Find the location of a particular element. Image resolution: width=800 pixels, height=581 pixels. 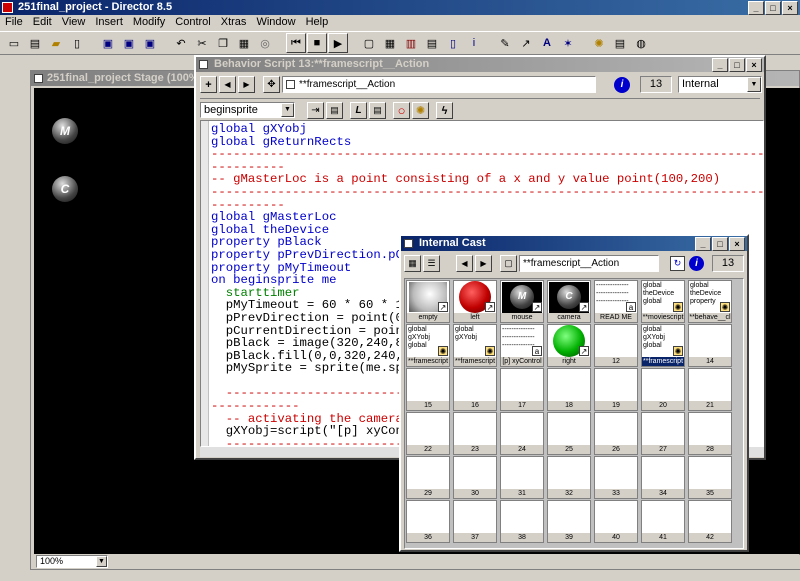

cast-maximize-button: □ is located at coordinates (720, 244).